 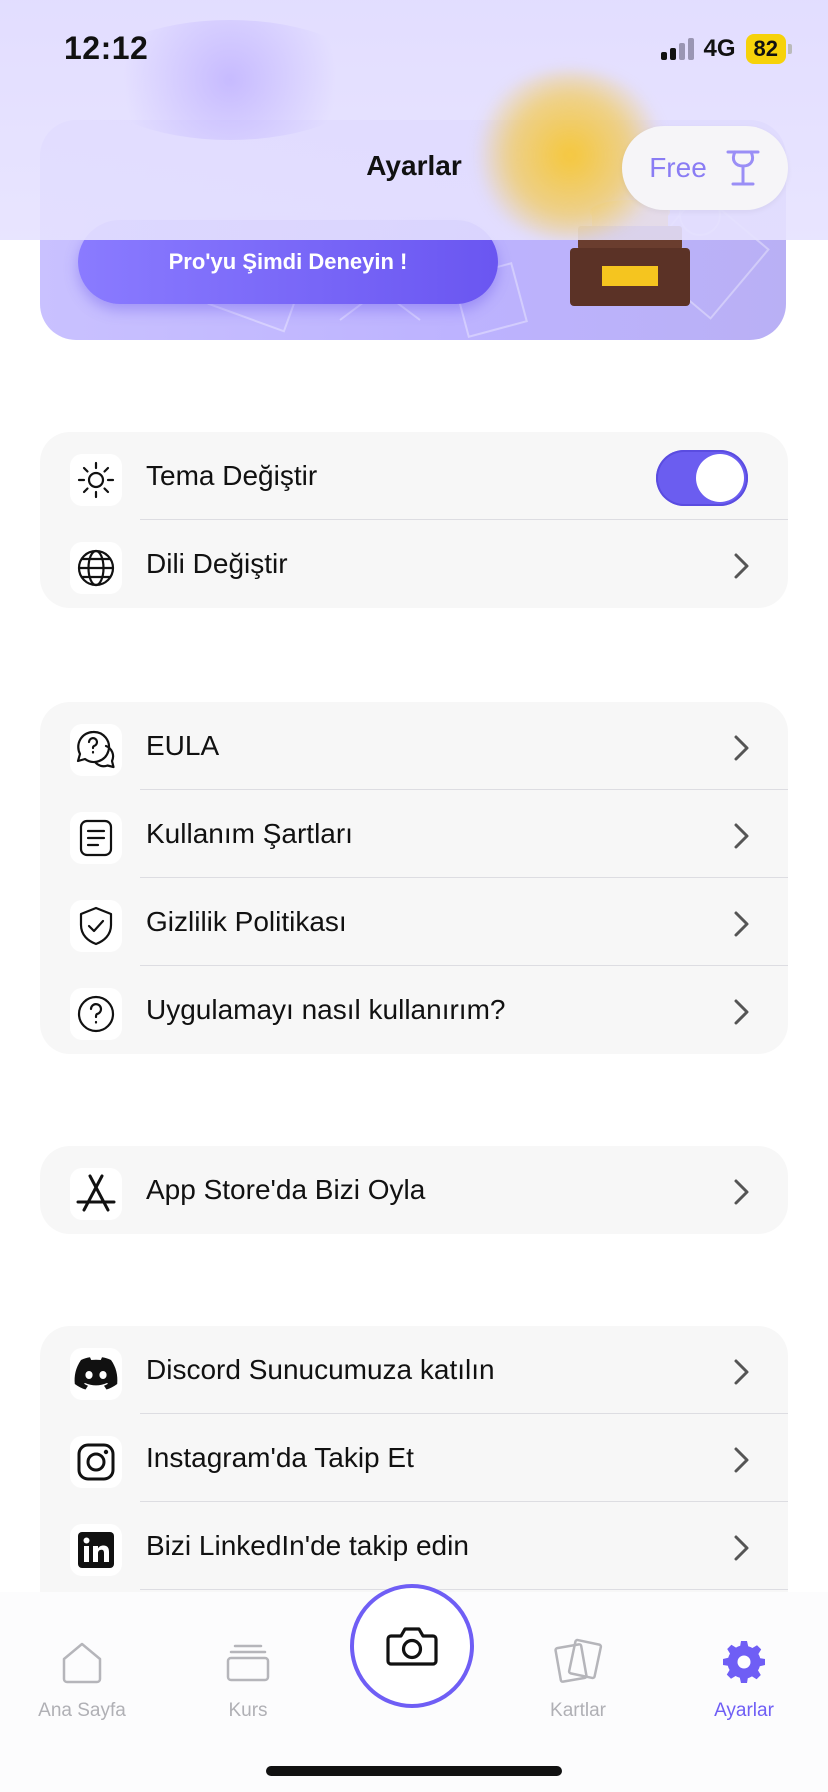 What do you see at coordinates (246, 921) in the screenshot?
I see `privacy-label: Gizlilik Politikası` at bounding box center [246, 921].